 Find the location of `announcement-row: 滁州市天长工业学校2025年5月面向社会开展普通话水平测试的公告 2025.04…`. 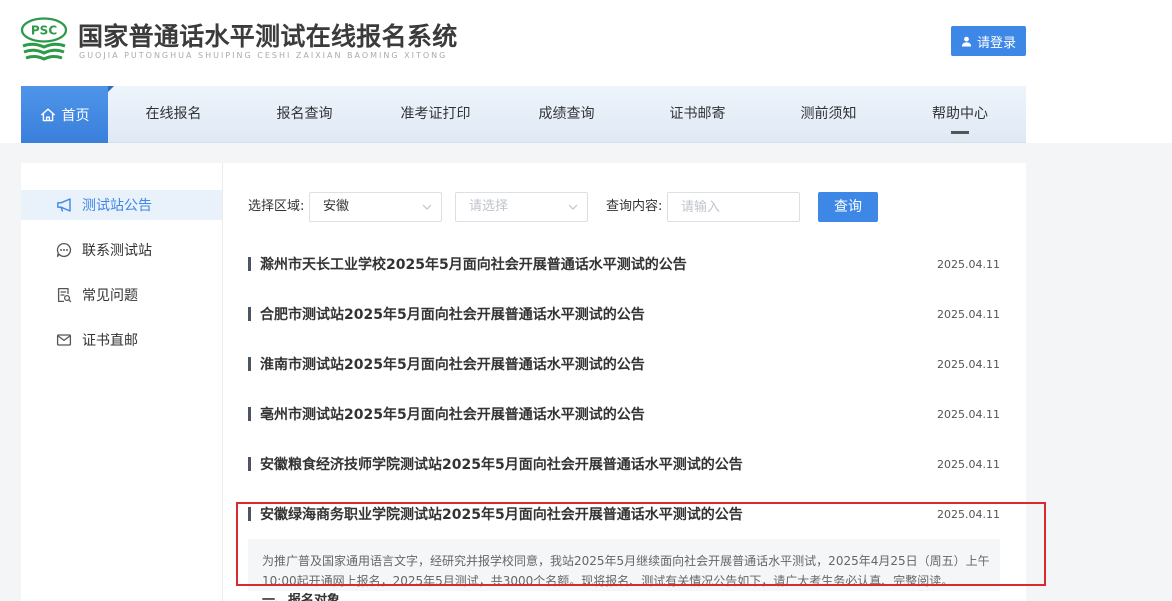

announcement-row: 滁州市天长工业学校2025年5月面向社会开展普通话水平测试的公告 2025.04… is located at coordinates (624, 264).